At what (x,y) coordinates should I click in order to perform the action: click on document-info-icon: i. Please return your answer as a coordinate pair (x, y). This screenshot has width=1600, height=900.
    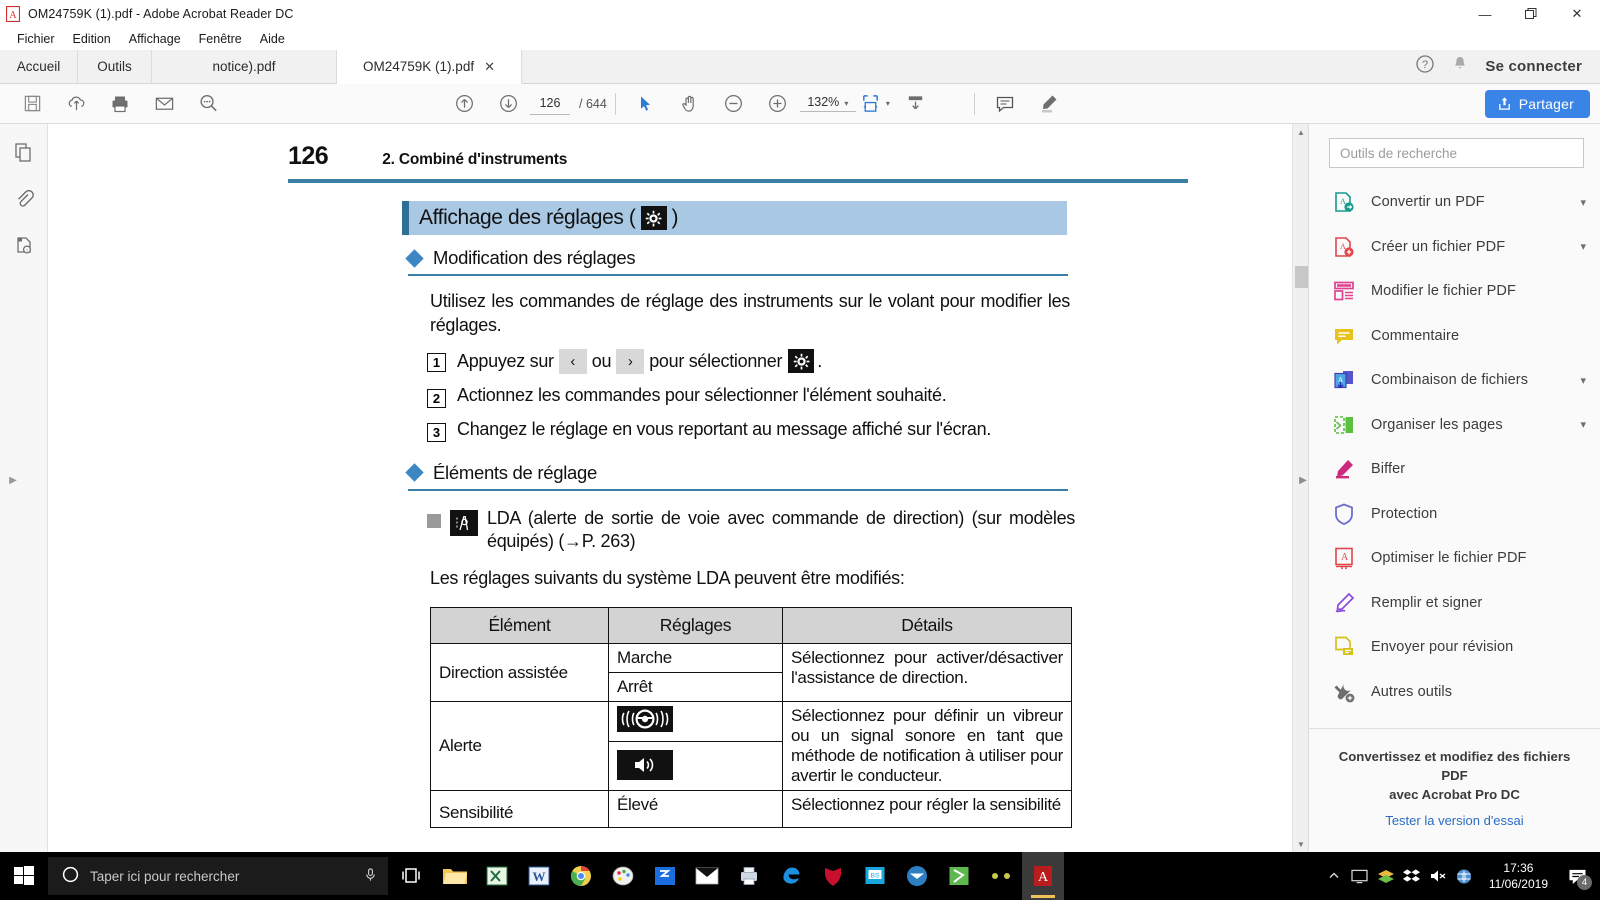
    Looking at the image, I should click on (24, 245).